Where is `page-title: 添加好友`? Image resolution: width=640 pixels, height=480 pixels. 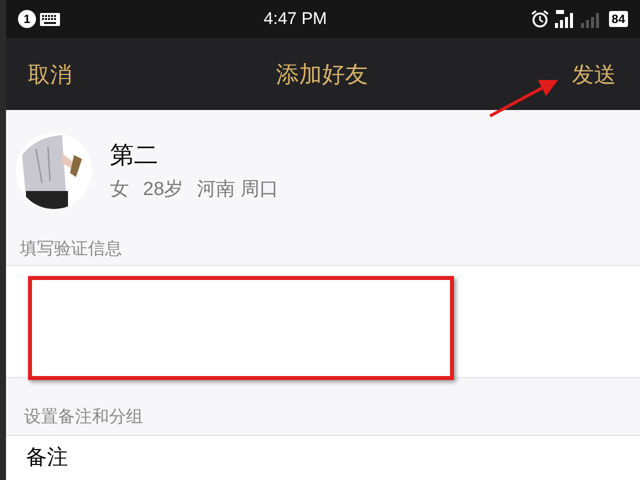 page-title: 添加好友 is located at coordinates (322, 74).